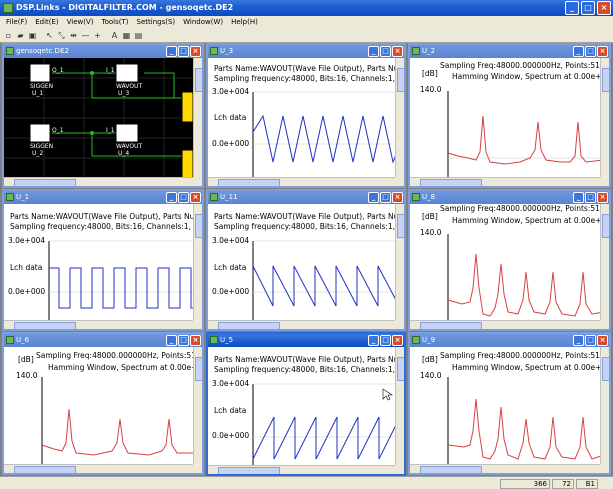 The width and height of the screenshot is (613, 489). Describe the element at coordinates (46, 22) in the screenshot. I see `menu-edit: Edit(E)` at that location.